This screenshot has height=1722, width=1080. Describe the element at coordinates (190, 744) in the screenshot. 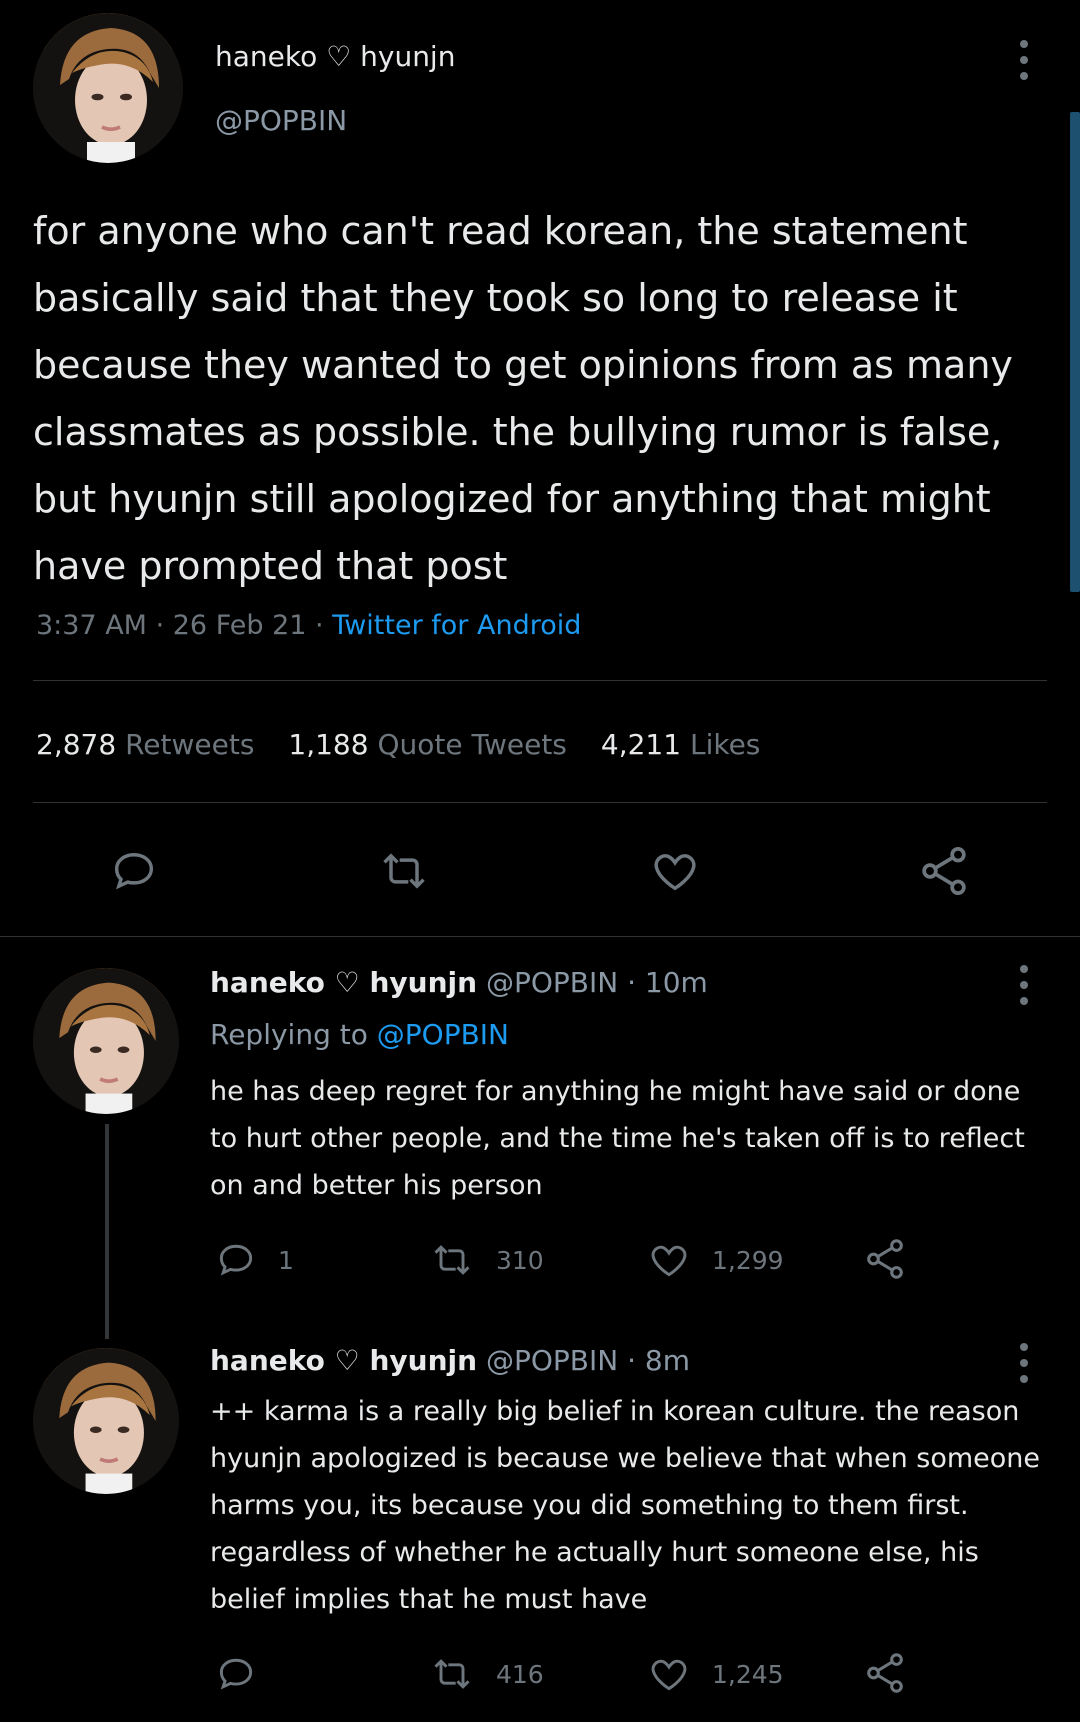

I see `retweets-label: Retweets` at that location.